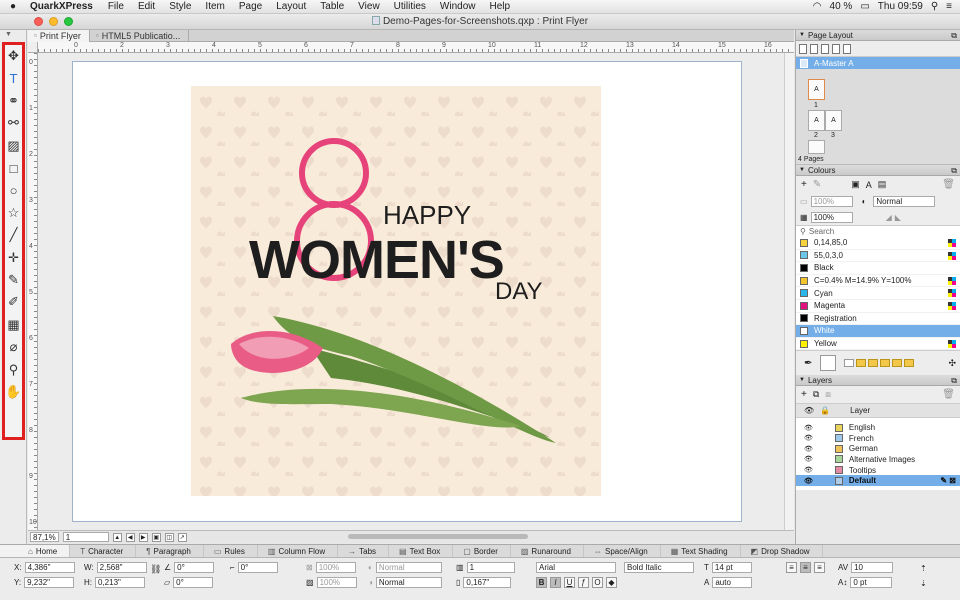 This screenshot has width=960, height=600. Describe the element at coordinates (872, 567) in the screenshot. I see `tracking-field: 10` at that location.